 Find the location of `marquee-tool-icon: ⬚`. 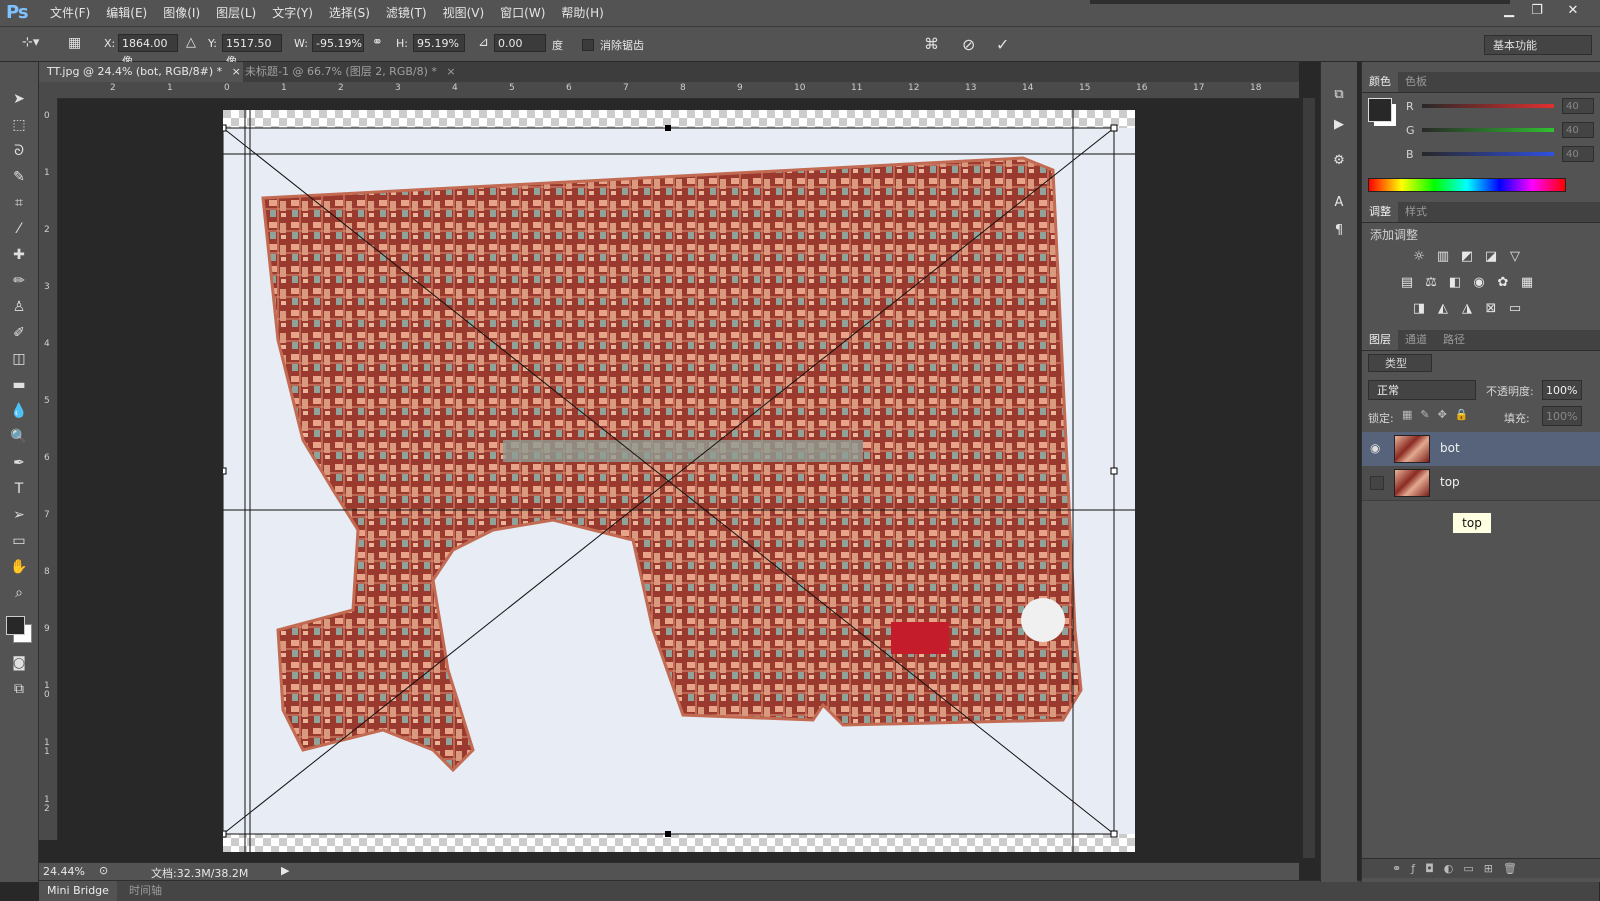

marquee-tool-icon: ⬚ is located at coordinates (19, 125).